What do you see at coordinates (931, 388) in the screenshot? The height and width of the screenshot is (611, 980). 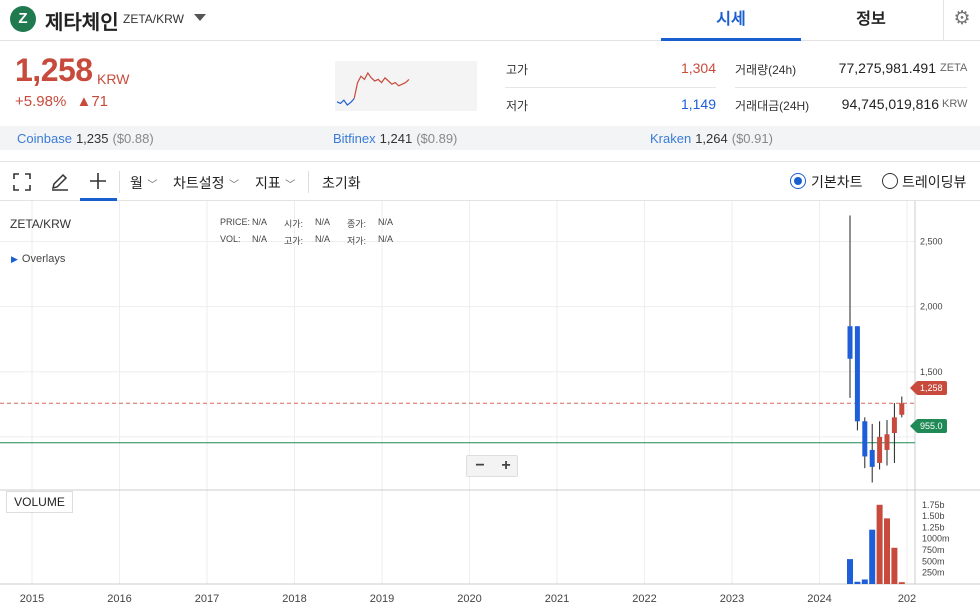 I see `last-price-tag: 1,258` at bounding box center [931, 388].